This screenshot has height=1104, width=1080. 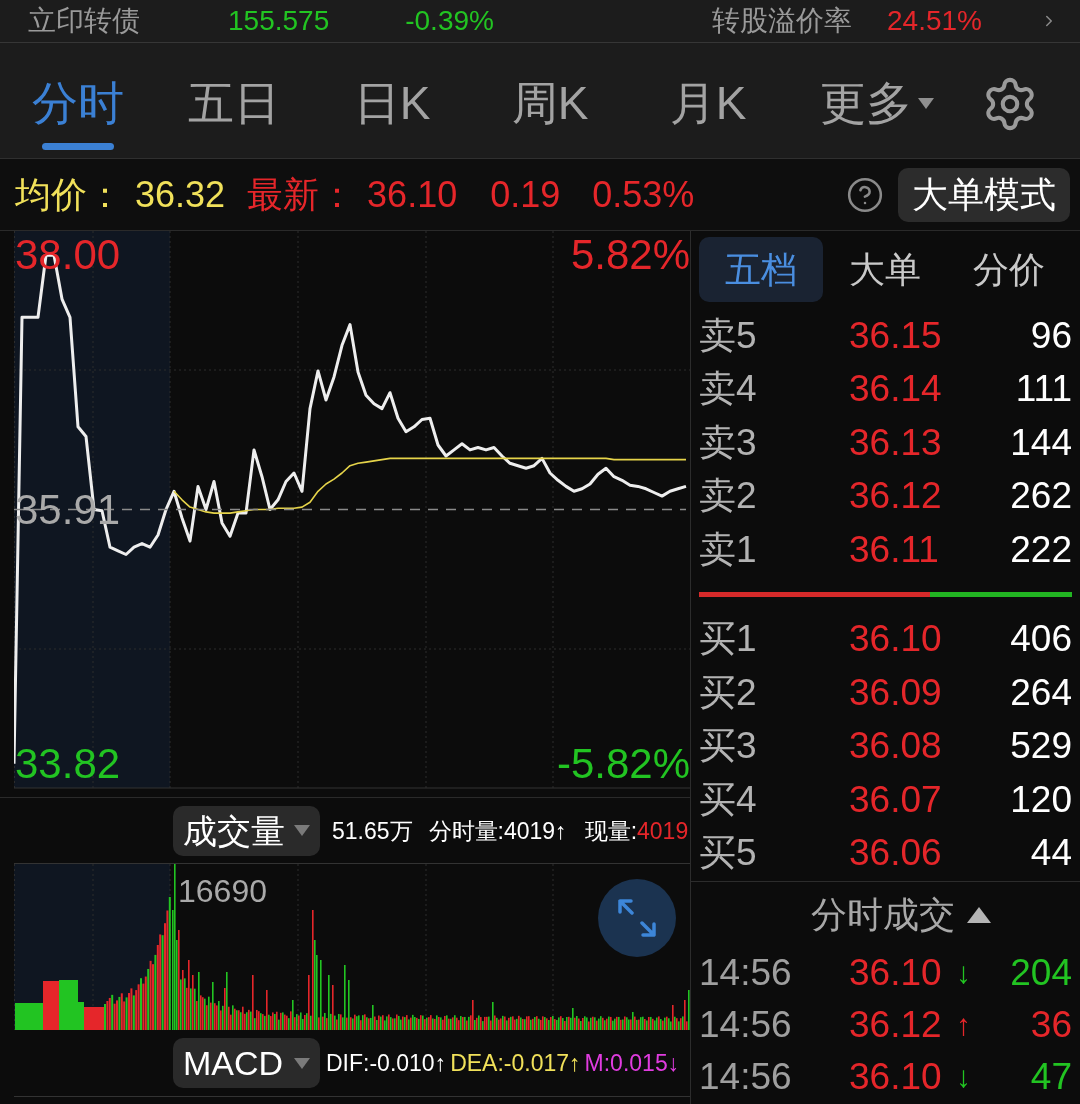 What do you see at coordinates (984, 194) in the screenshot?
I see `big-order-mode-button: 大单模式` at bounding box center [984, 194].